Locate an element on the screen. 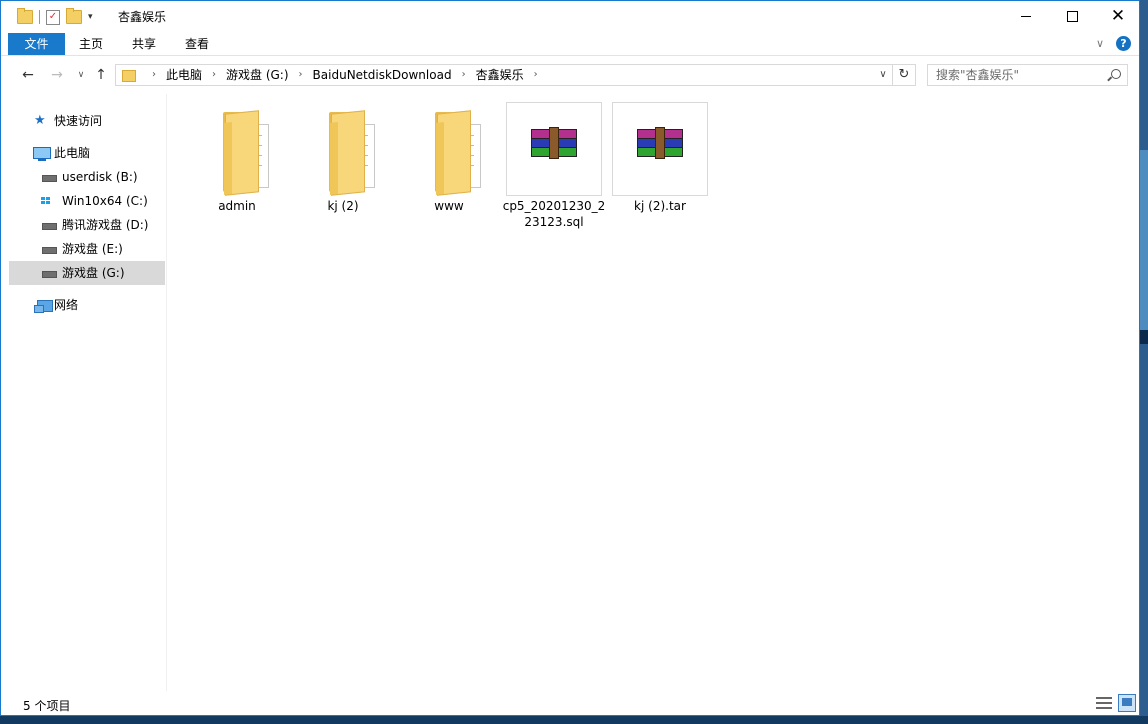 The width and height of the screenshot is (1148, 724). close-icon: ✕ is located at coordinates (1118, 15).